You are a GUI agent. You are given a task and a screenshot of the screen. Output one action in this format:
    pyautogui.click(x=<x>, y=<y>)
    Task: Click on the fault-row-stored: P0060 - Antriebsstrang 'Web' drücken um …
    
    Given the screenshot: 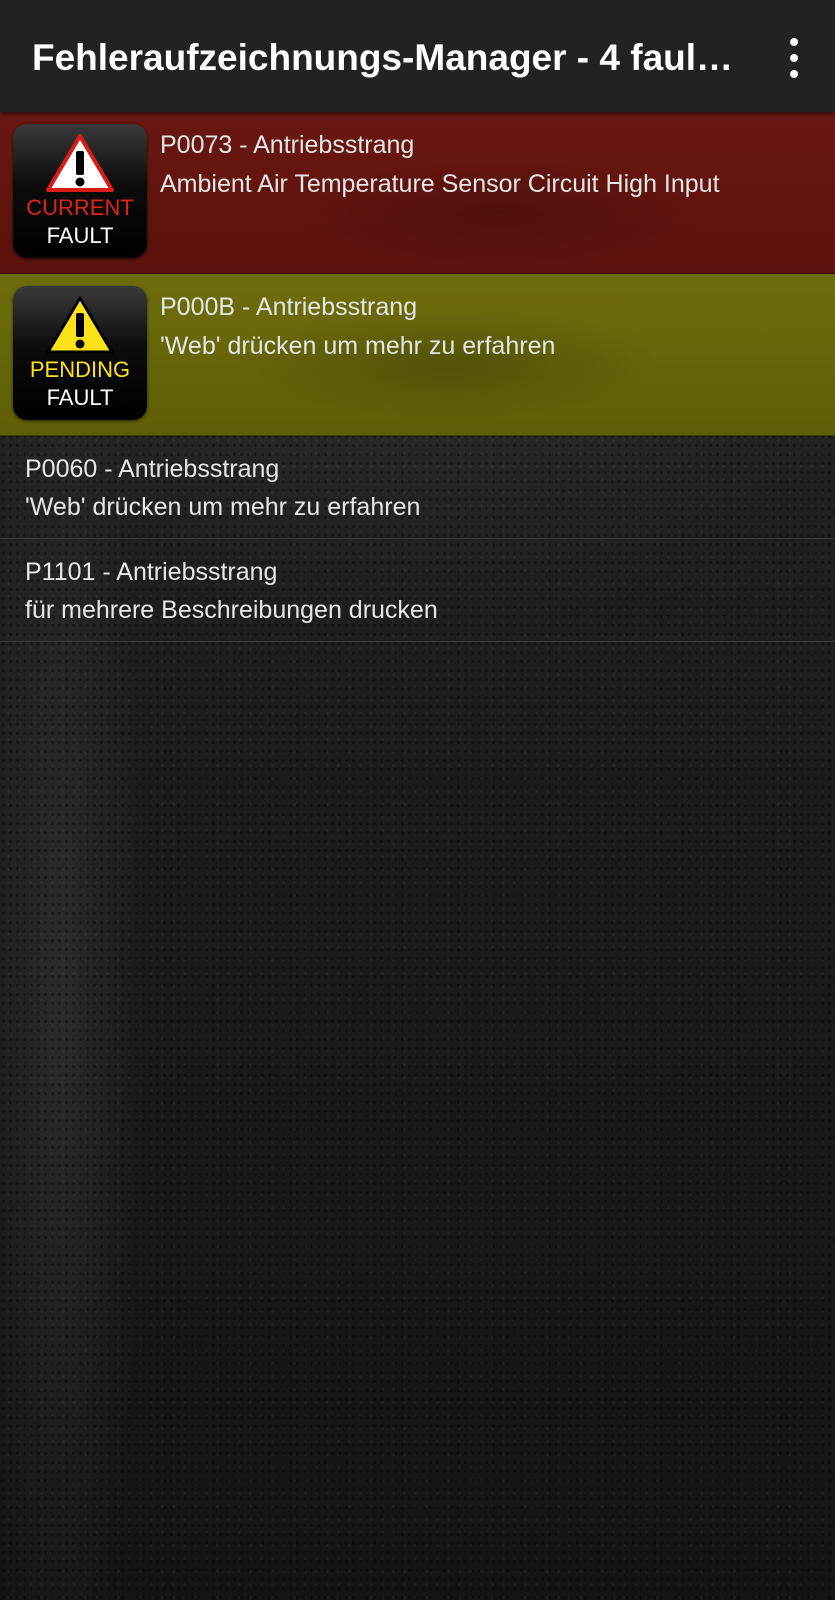 What is the action you would take?
    pyautogui.click(x=417, y=487)
    